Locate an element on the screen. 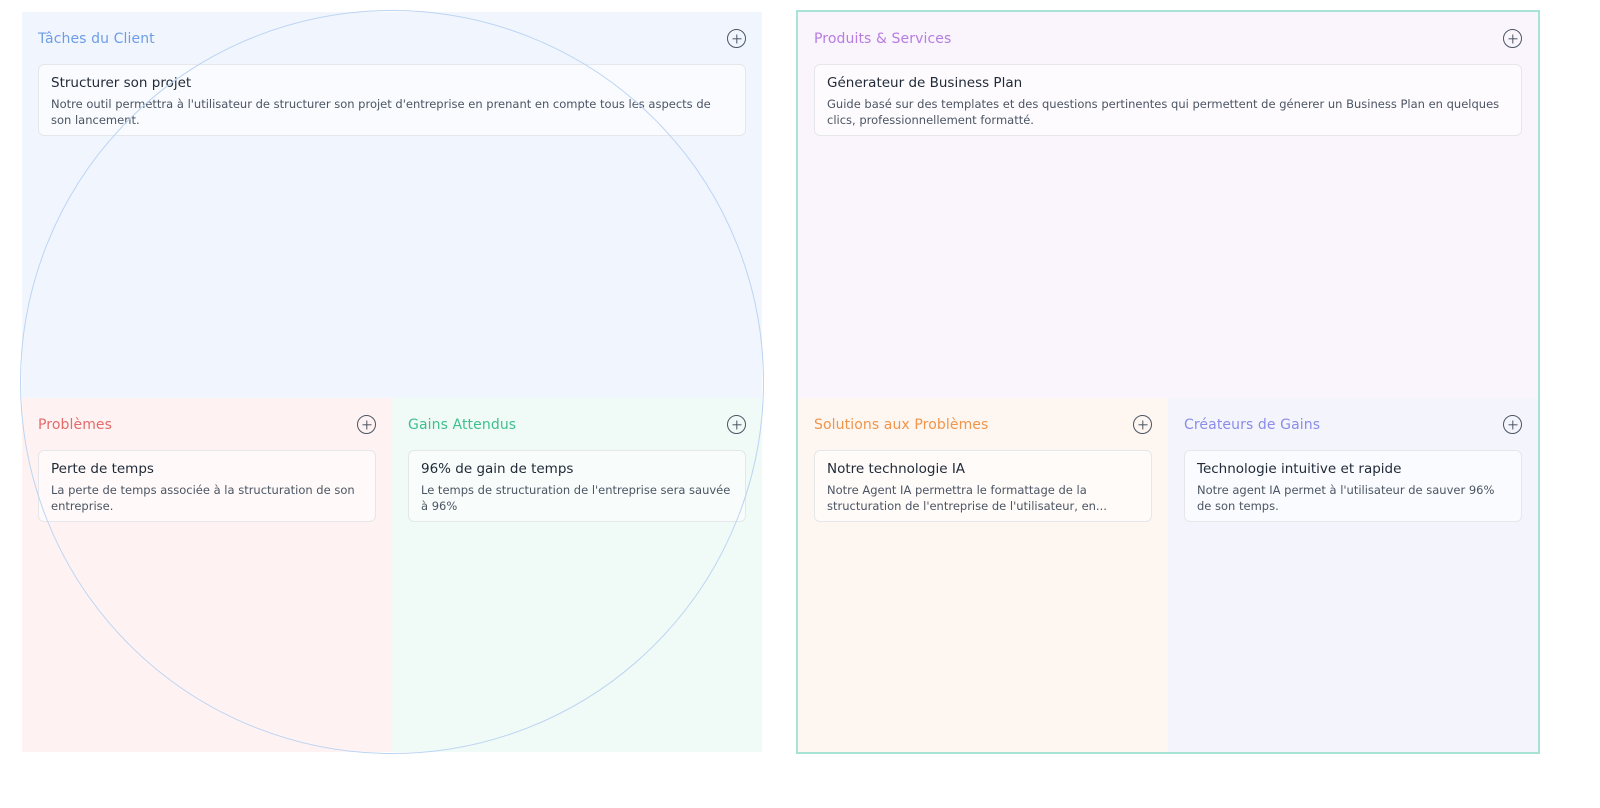 The image size is (1600, 808). card-title: Génerateur de Business Plan is located at coordinates (925, 83).